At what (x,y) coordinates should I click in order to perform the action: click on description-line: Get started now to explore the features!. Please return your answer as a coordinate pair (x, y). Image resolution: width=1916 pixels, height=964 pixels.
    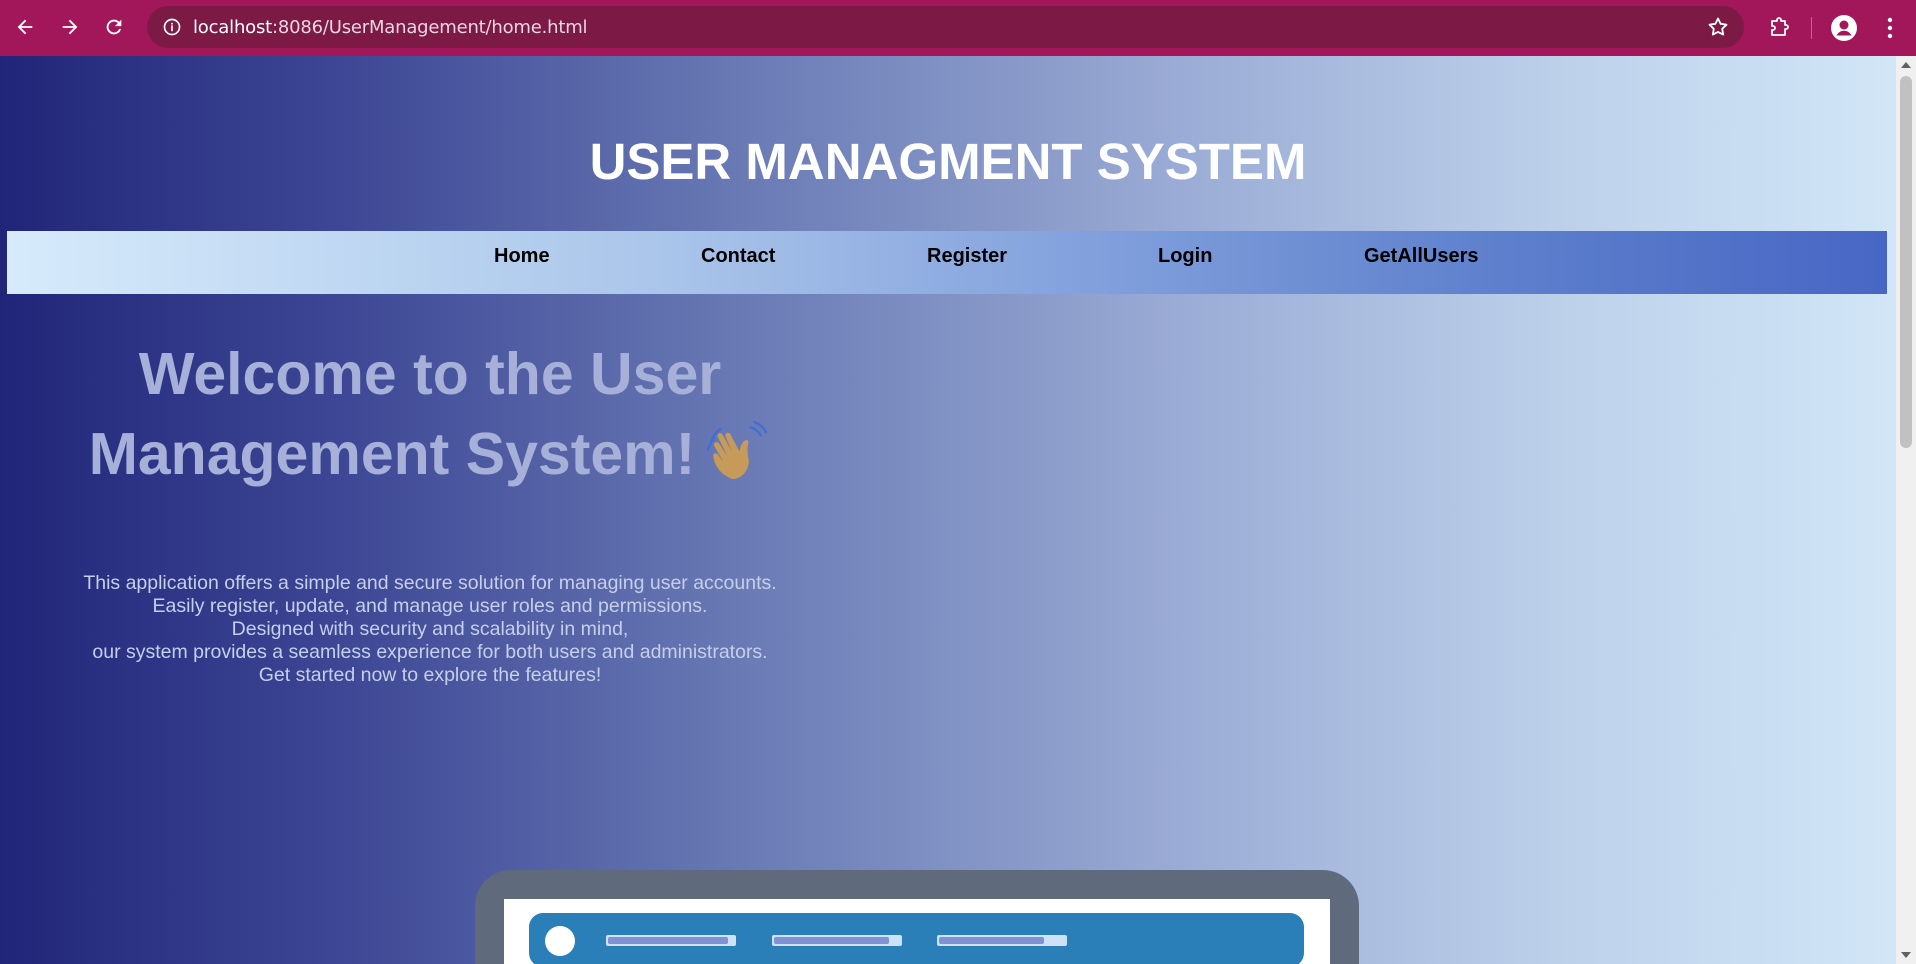
    Looking at the image, I should click on (430, 675).